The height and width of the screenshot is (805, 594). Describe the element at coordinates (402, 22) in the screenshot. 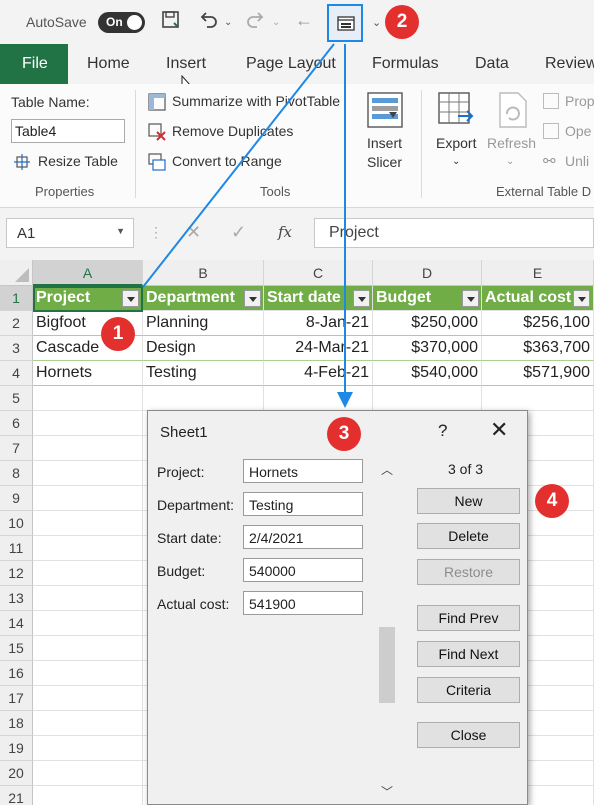

I see `annotation-badge: 2` at that location.